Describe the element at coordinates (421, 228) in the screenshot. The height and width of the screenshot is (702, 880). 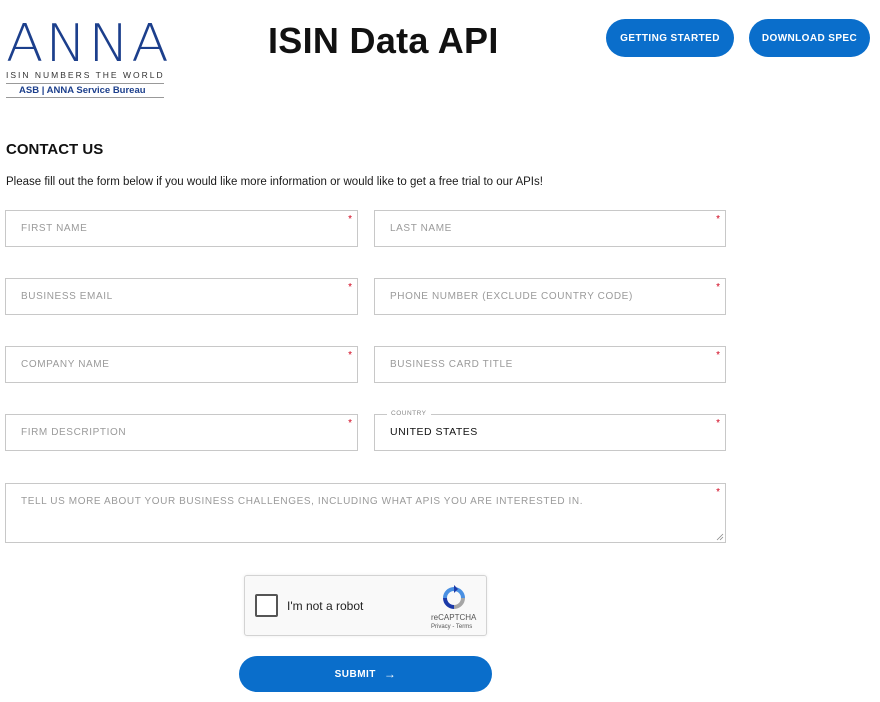
I see `last-name-placeholder: LAST NAME` at that location.